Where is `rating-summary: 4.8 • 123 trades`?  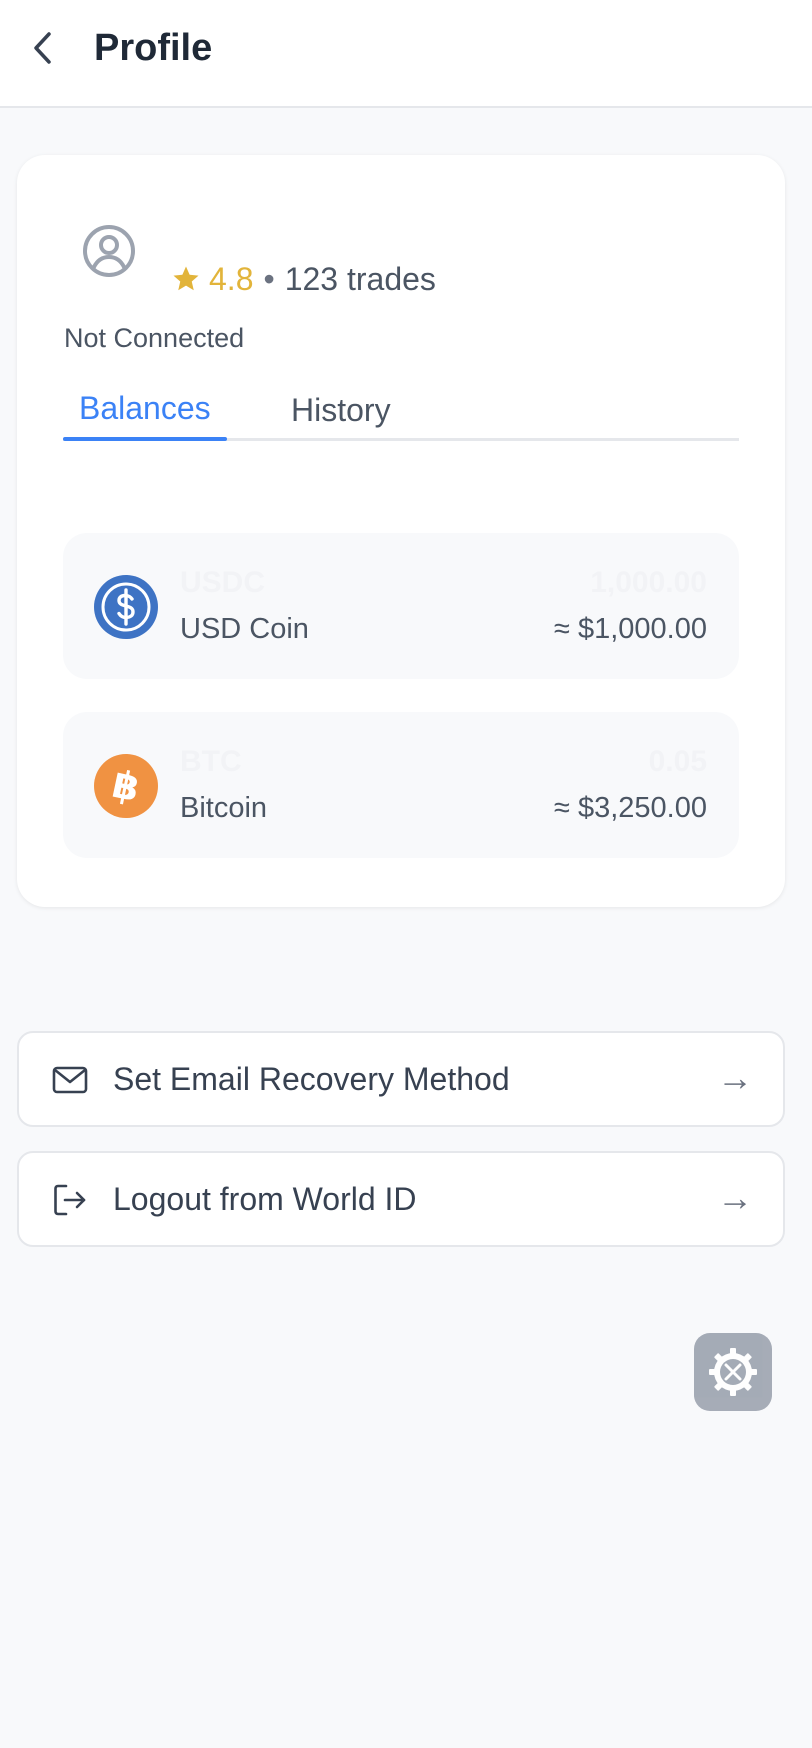
rating-summary: 4.8 • 123 trades is located at coordinates (303, 279).